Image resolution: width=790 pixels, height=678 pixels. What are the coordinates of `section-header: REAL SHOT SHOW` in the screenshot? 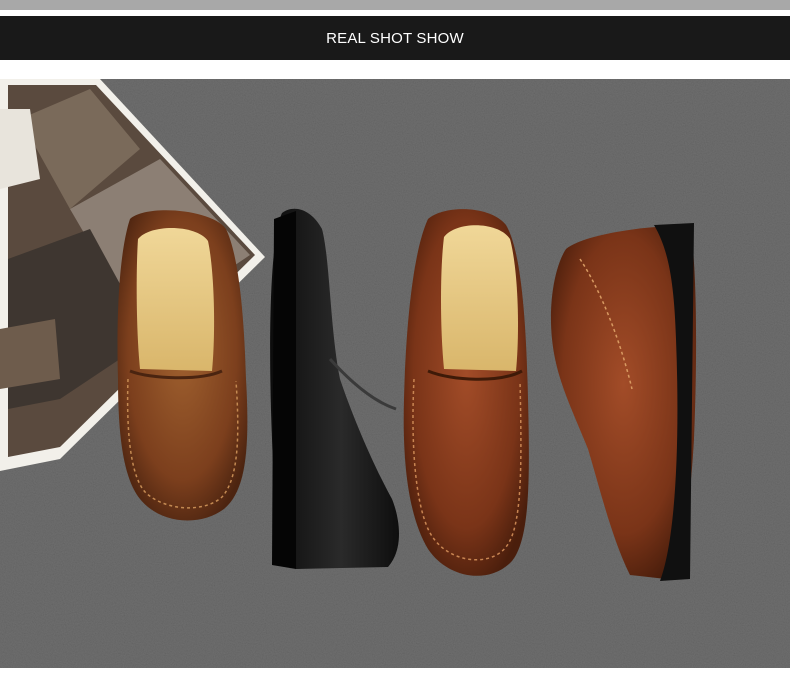 It's located at (395, 38).